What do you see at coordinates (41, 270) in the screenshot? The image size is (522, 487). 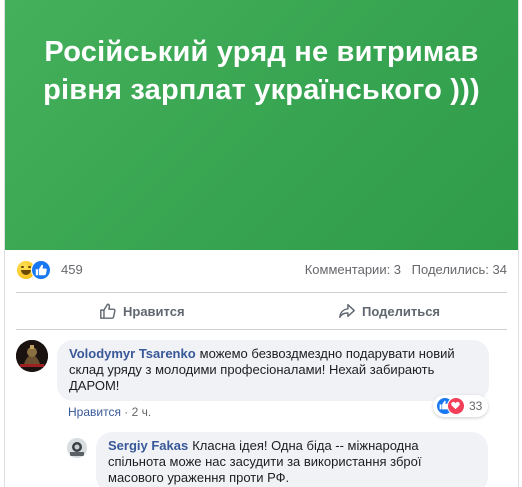 I see `like-icon` at bounding box center [41, 270].